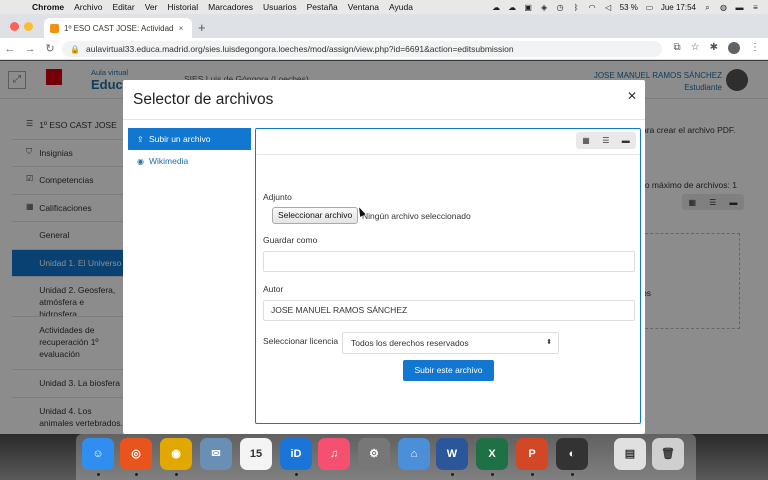 This screenshot has width=768, height=480. I want to click on shield-icon: ◈, so click(544, 7).